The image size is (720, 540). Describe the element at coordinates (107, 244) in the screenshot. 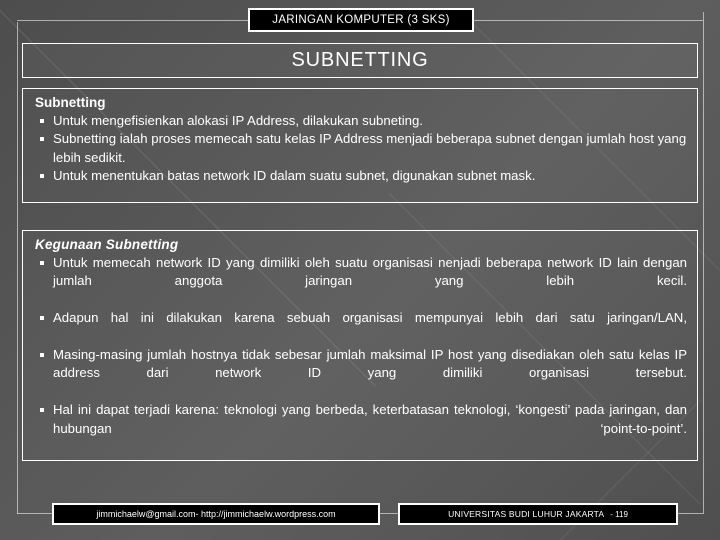

I see `section-title-kegunaan-subnetting: Kegunaan Subnetting` at that location.